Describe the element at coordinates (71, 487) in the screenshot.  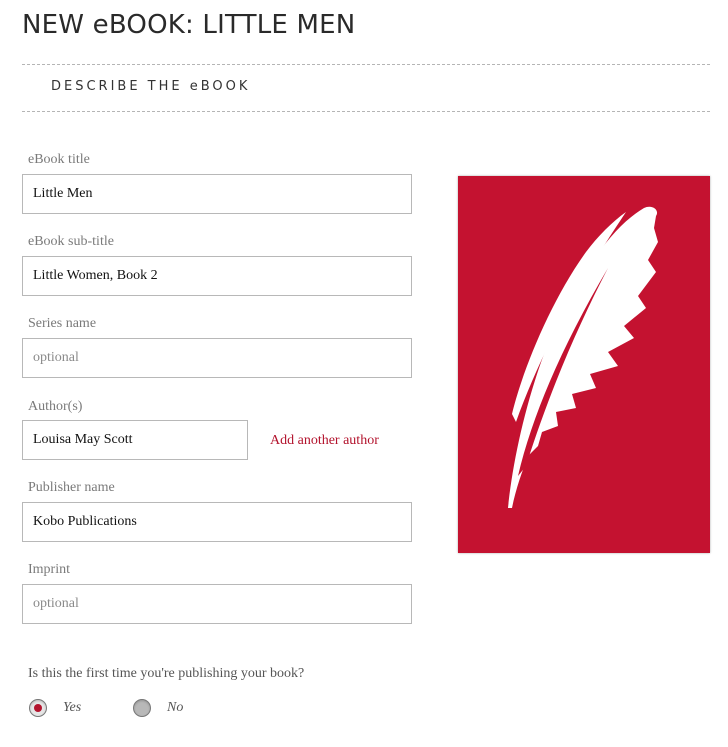
I see `publisher-name-label: Publisher name` at that location.